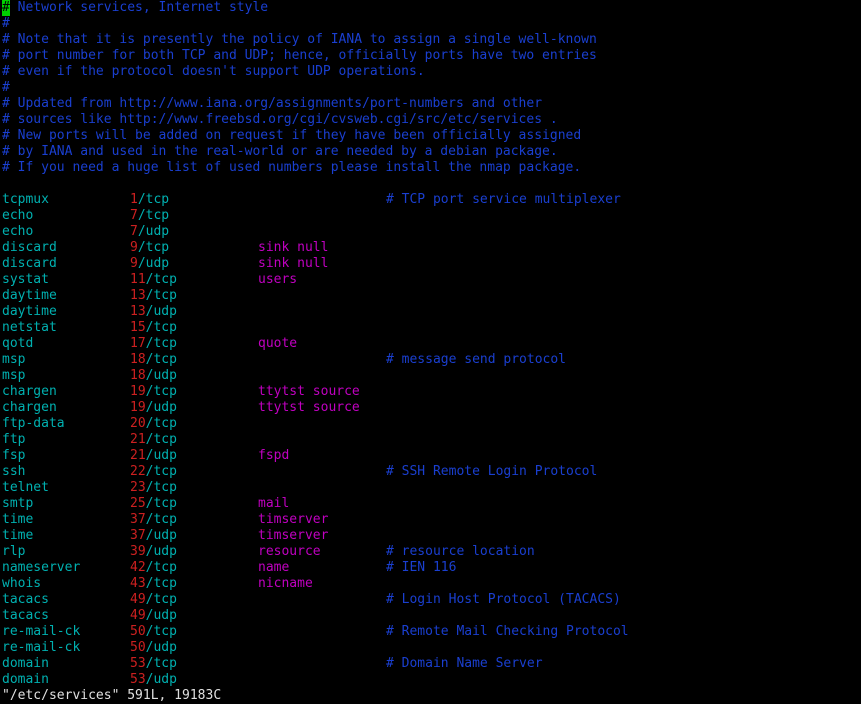  I want to click on comment-text: Network services, Internet style, so click(139, 7).